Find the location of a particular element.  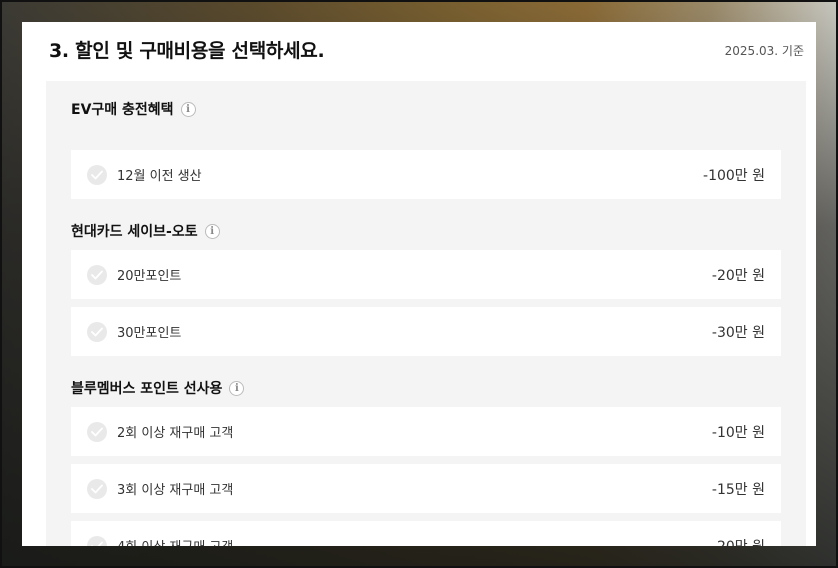

option-label: 12월 이전 생산 is located at coordinates (159, 176).